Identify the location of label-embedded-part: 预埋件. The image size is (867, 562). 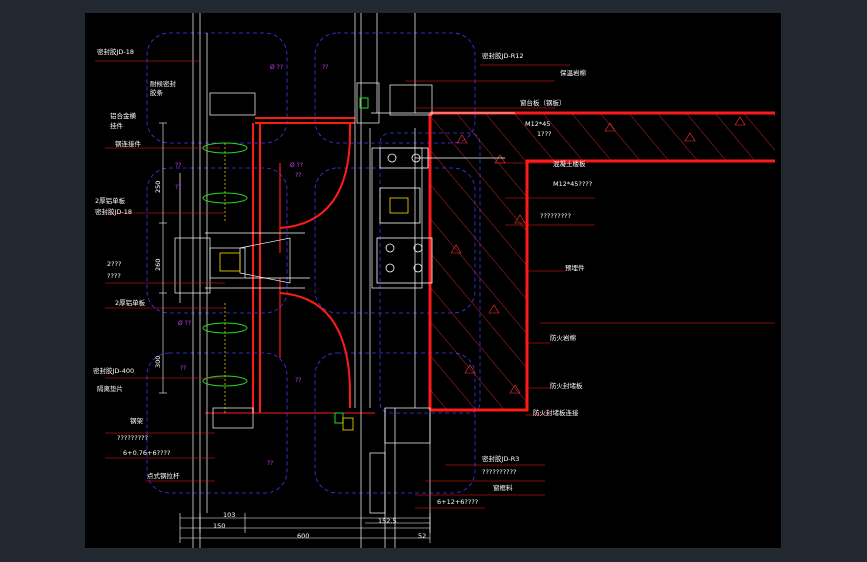
(575, 268).